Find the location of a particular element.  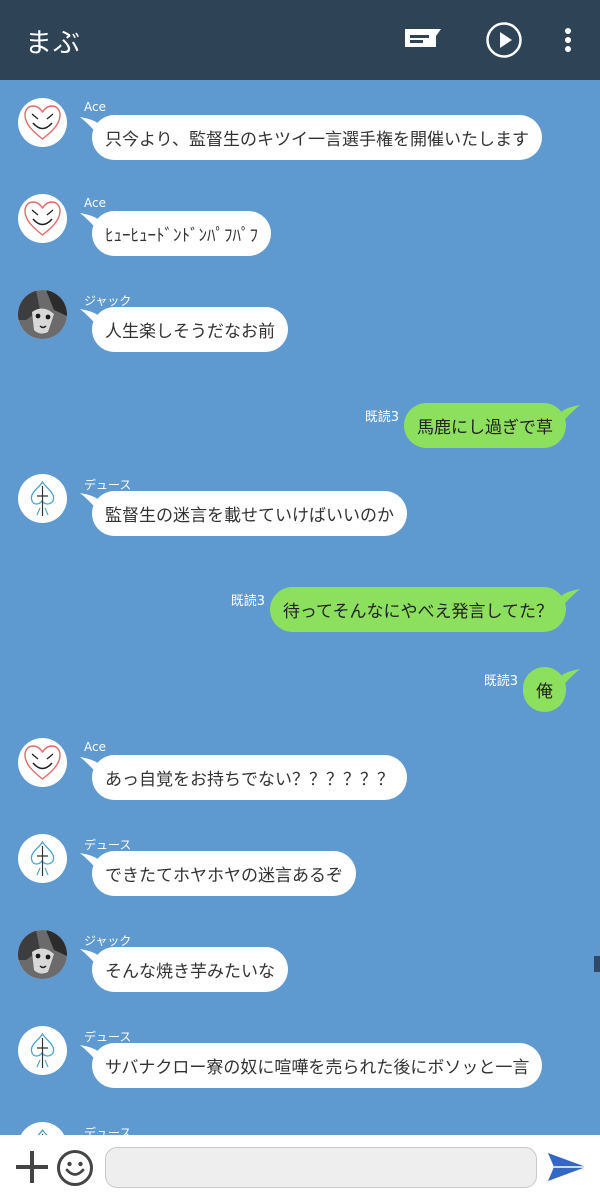

chat-title: まぶ is located at coordinates (53, 43).